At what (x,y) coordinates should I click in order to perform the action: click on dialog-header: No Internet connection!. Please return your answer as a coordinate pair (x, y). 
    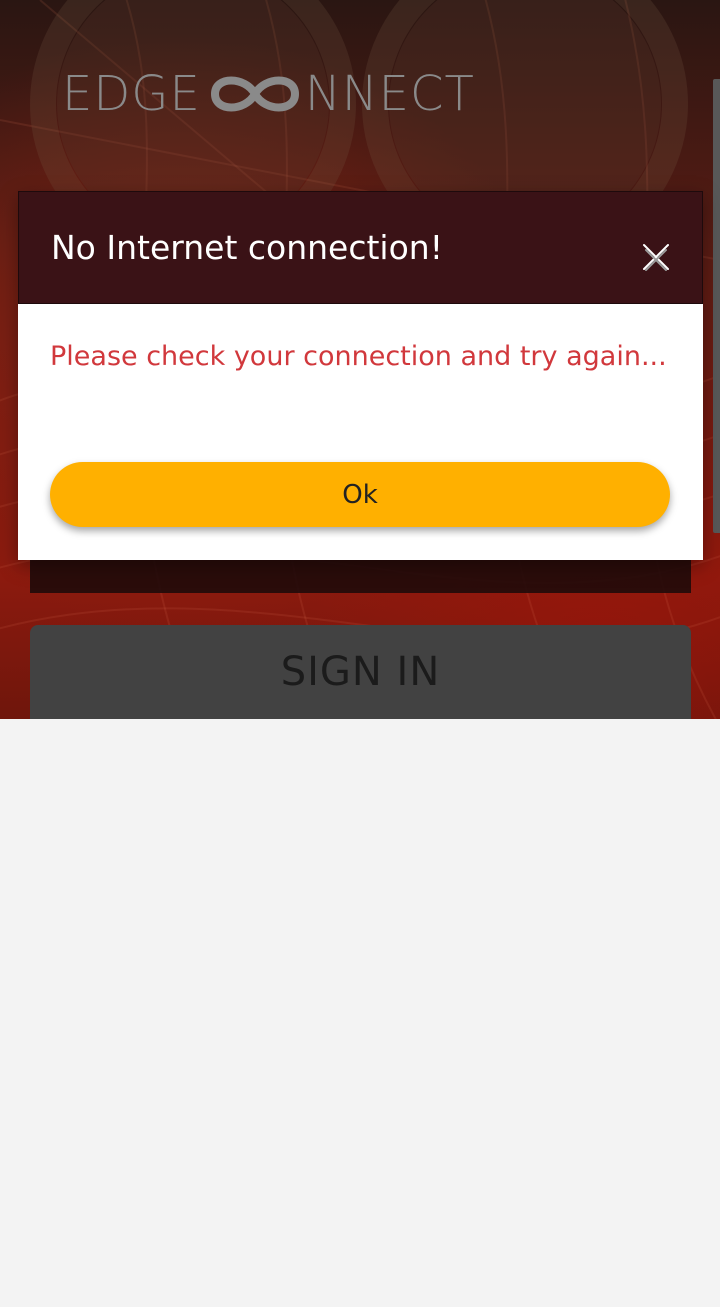
    Looking at the image, I should click on (360, 247).